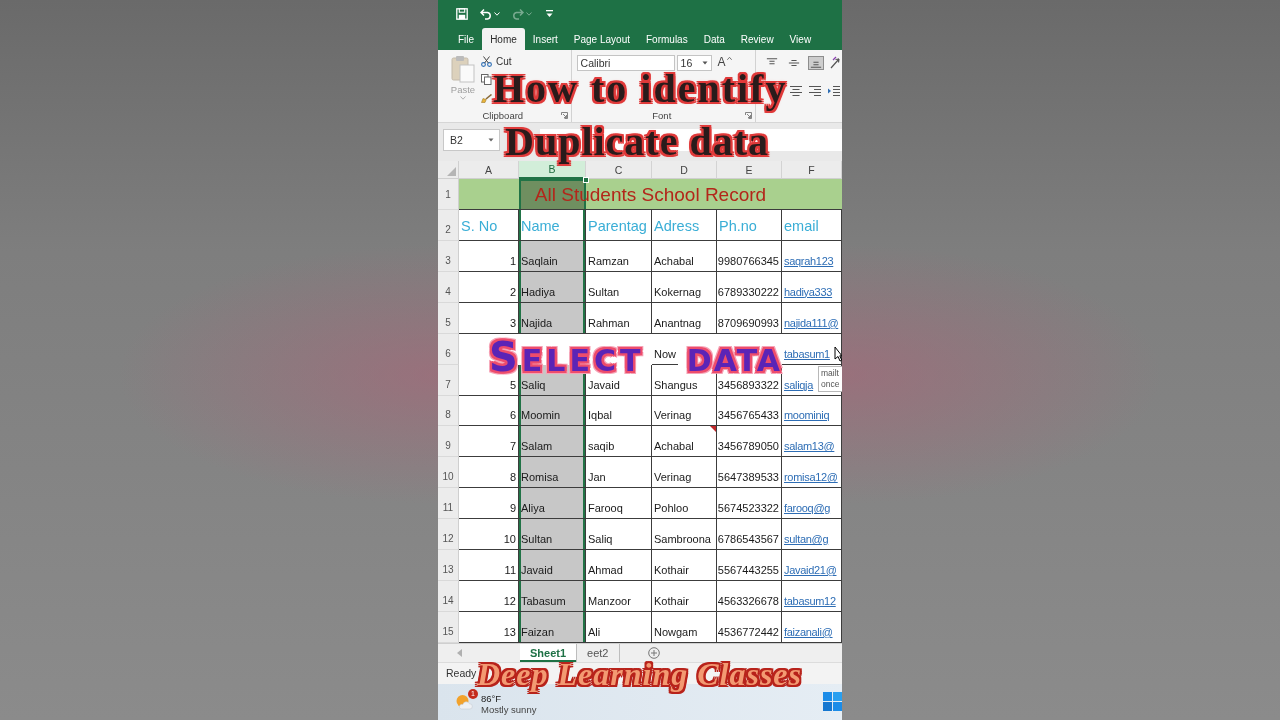 This screenshot has width=1280, height=720. What do you see at coordinates (619, 596) in the screenshot?
I see `table-cell: Manzoor` at bounding box center [619, 596].